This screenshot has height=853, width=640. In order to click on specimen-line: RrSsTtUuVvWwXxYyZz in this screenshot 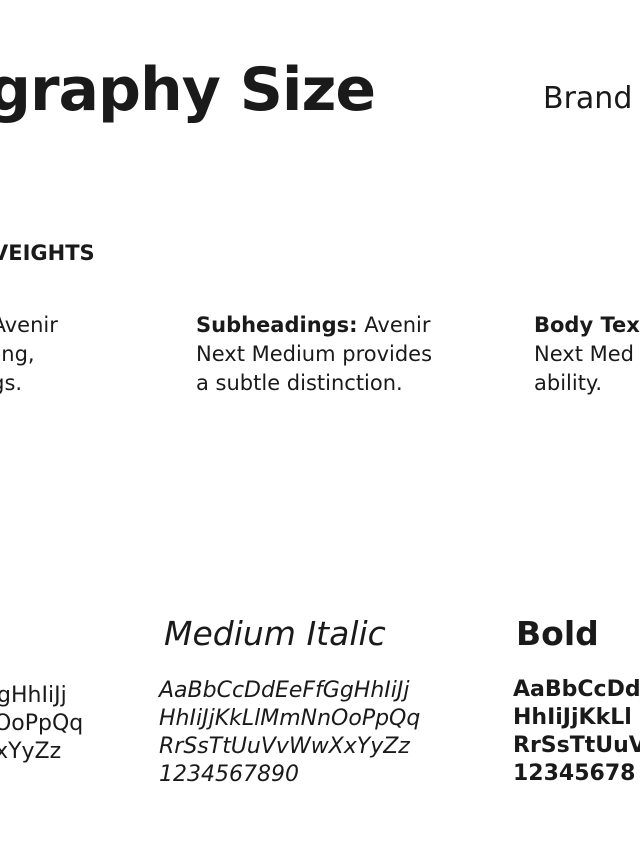, I will do `click(284, 746)`.